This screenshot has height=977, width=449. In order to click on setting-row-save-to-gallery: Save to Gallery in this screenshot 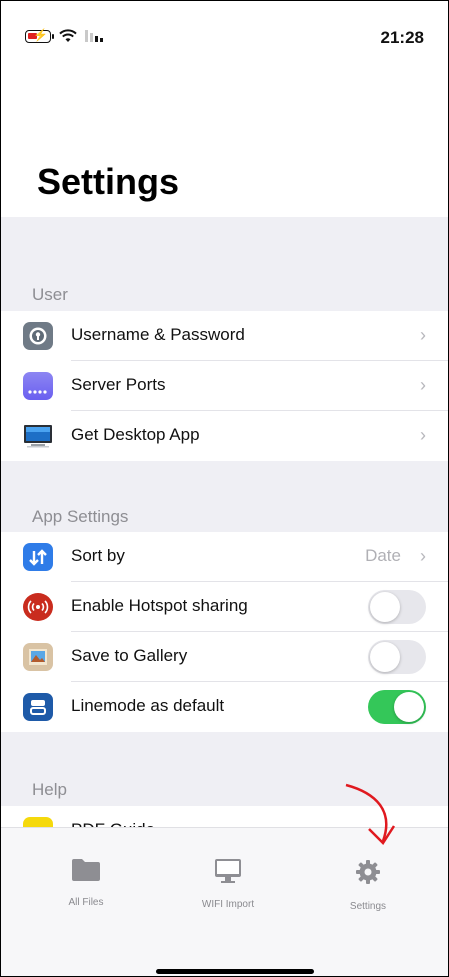, I will do `click(224, 657)`.